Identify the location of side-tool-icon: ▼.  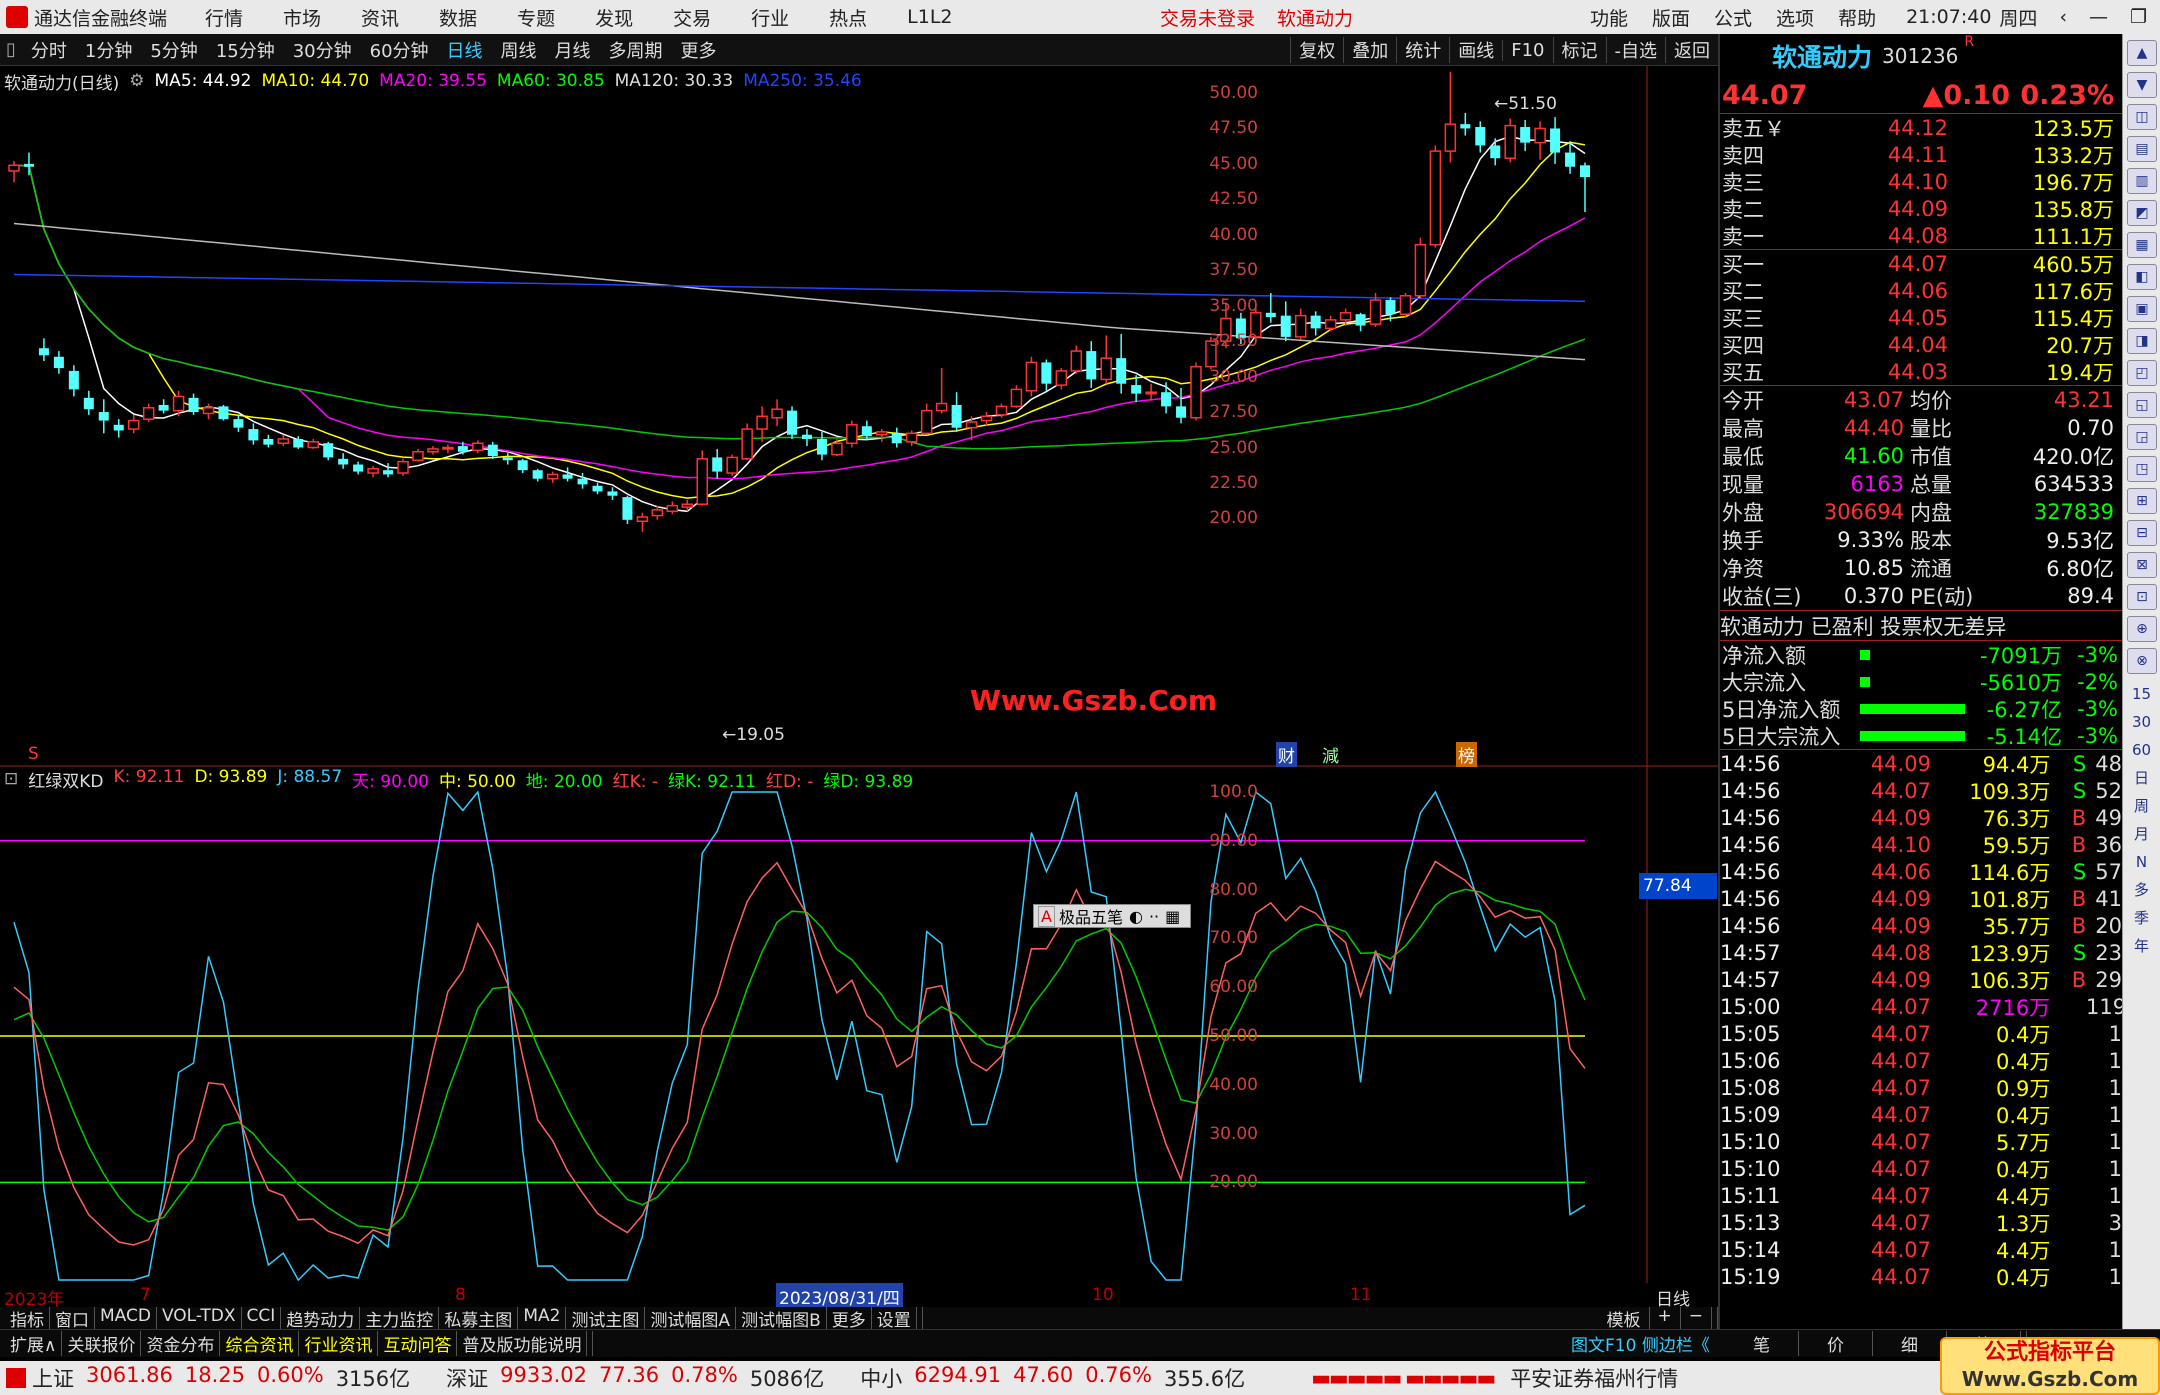
(2142, 85).